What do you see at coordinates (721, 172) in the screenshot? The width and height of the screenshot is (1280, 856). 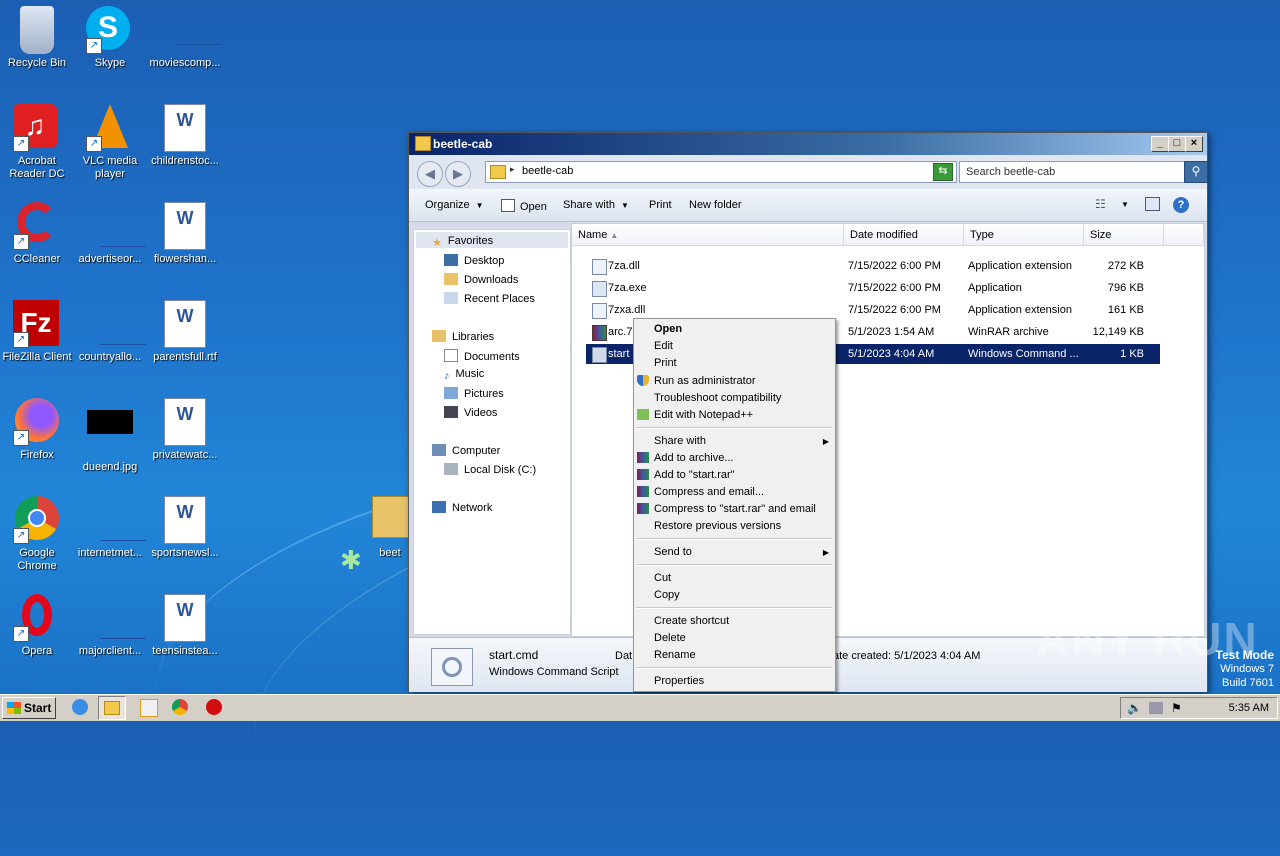 I see `address-bar: ▸ beetle-cab ▼` at bounding box center [721, 172].